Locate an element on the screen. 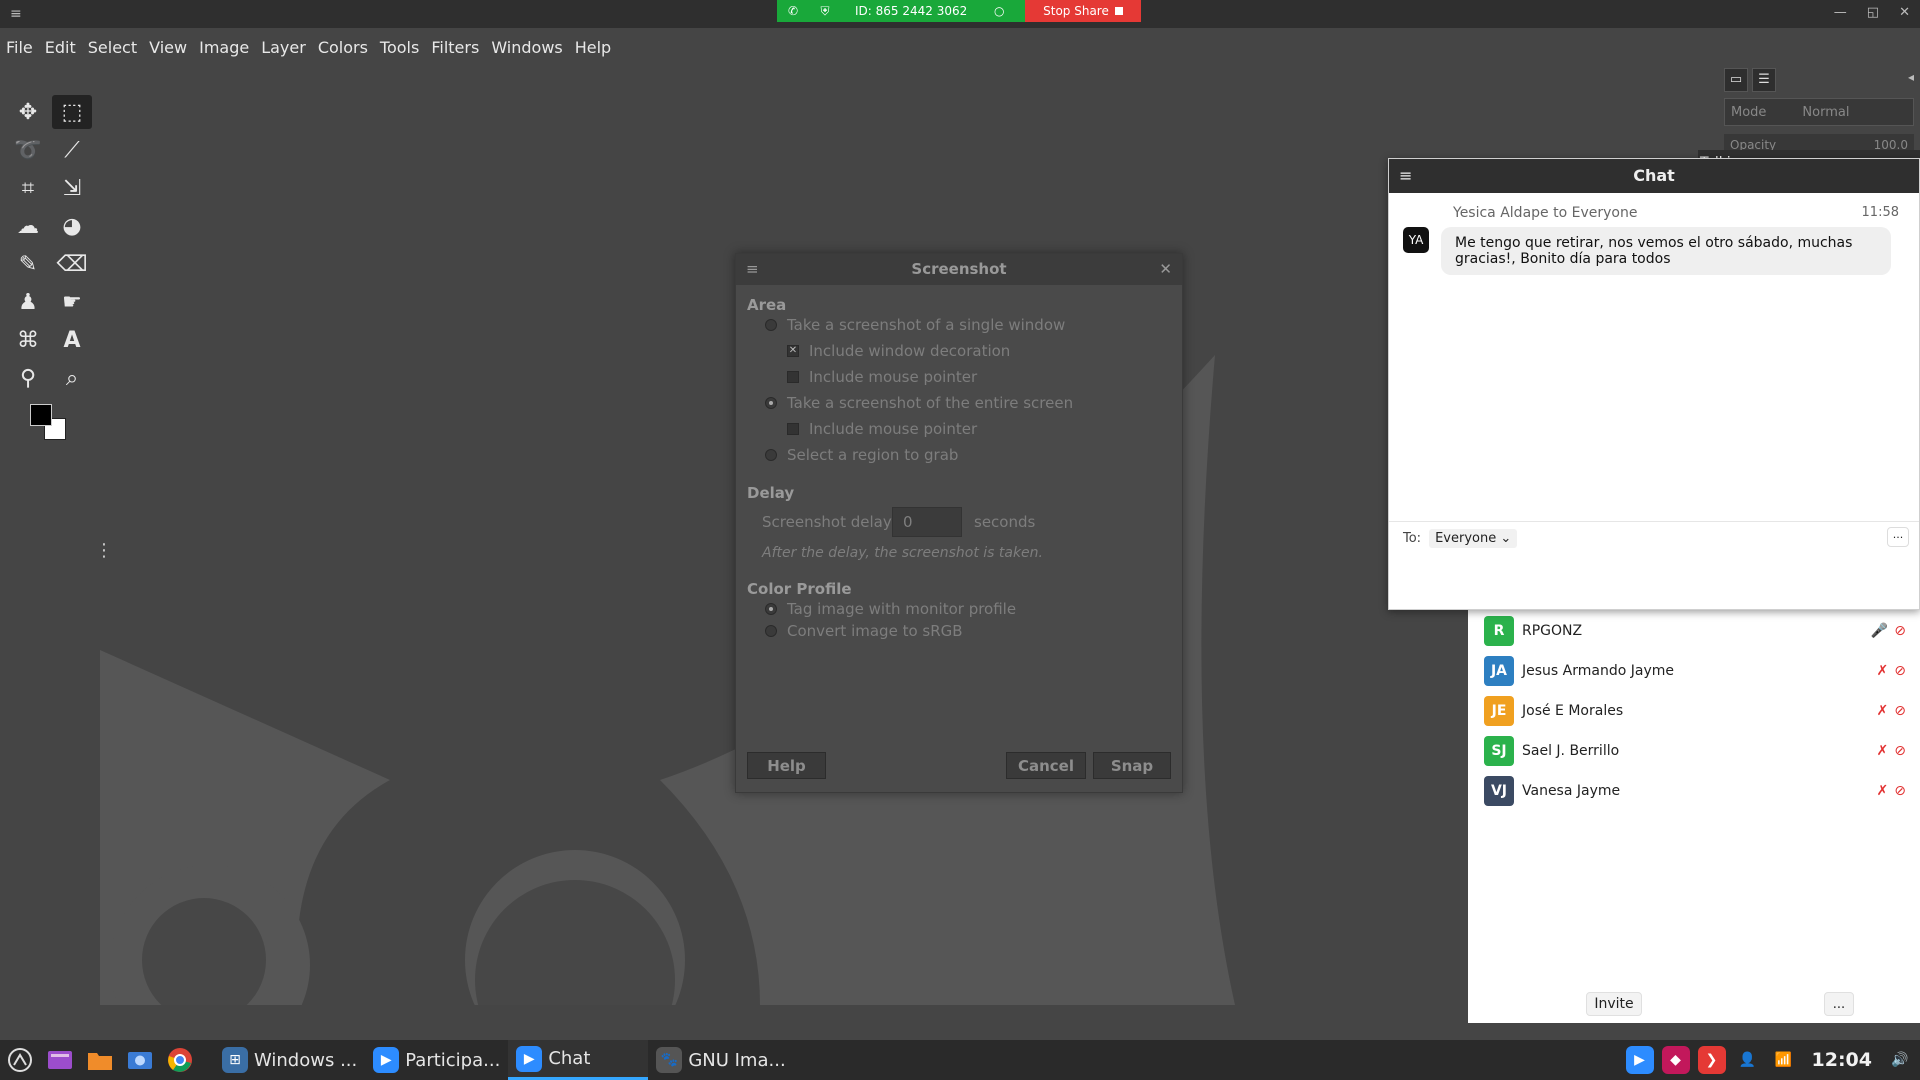  stop-share-button: Stop Share is located at coordinates (1083, 11).